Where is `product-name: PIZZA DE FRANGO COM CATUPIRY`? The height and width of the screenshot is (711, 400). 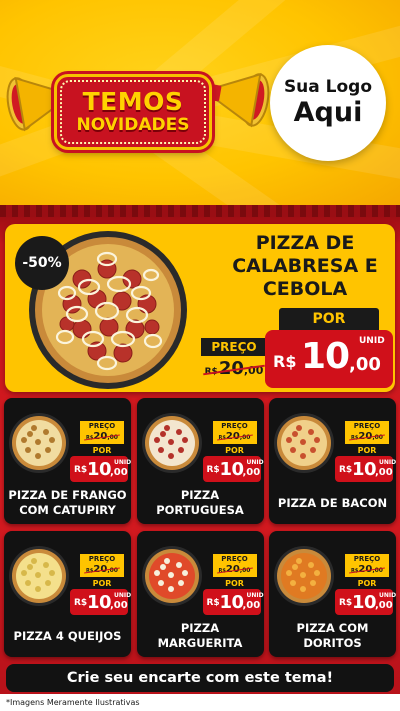 product-name: PIZZA DE FRANGO COM CATUPIRY is located at coordinates (67, 502).